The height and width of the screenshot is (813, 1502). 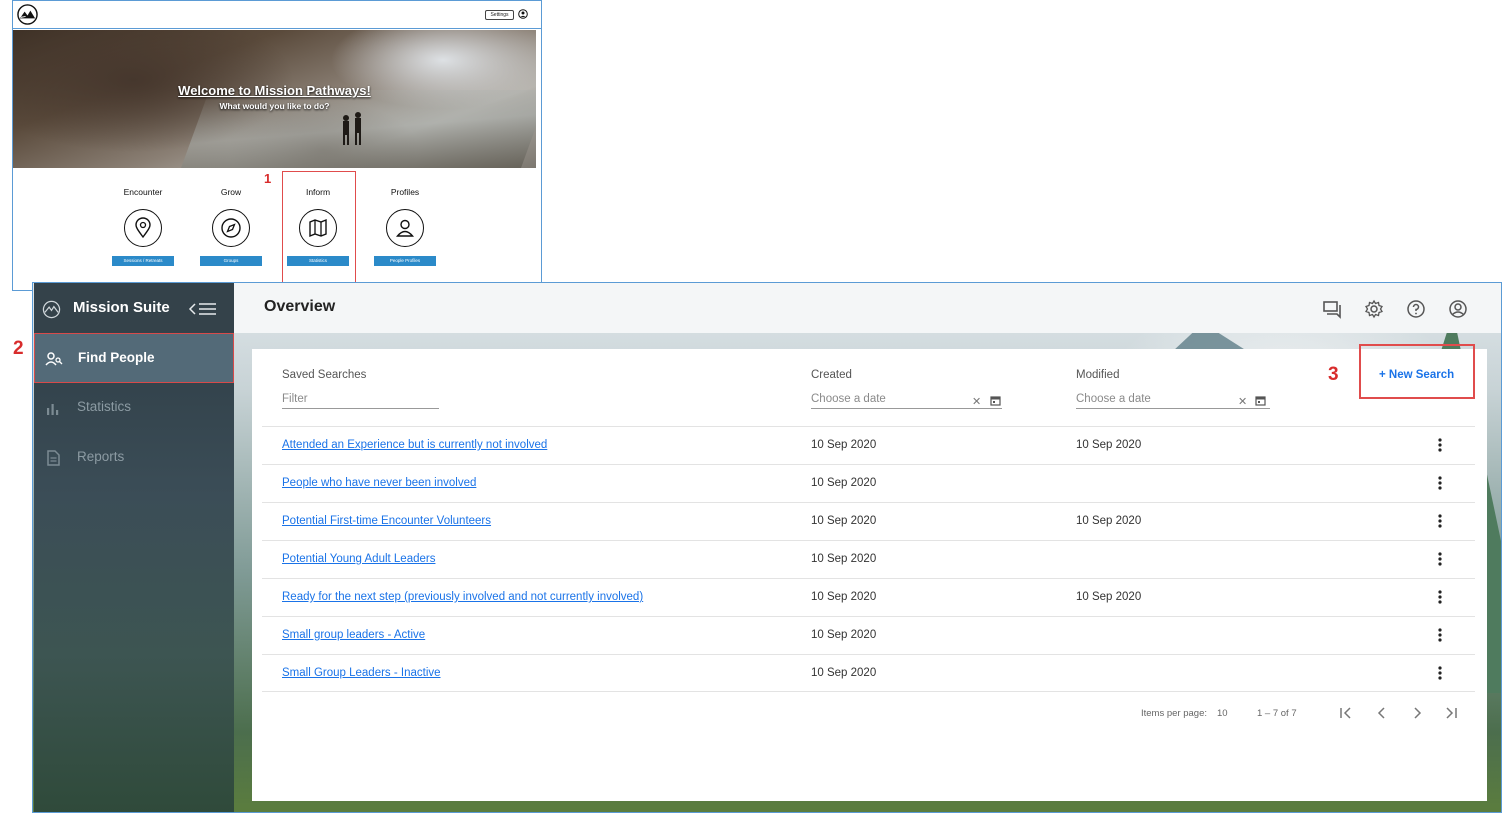 I want to click on people-profiles-button: People Profiles, so click(x=405, y=261).